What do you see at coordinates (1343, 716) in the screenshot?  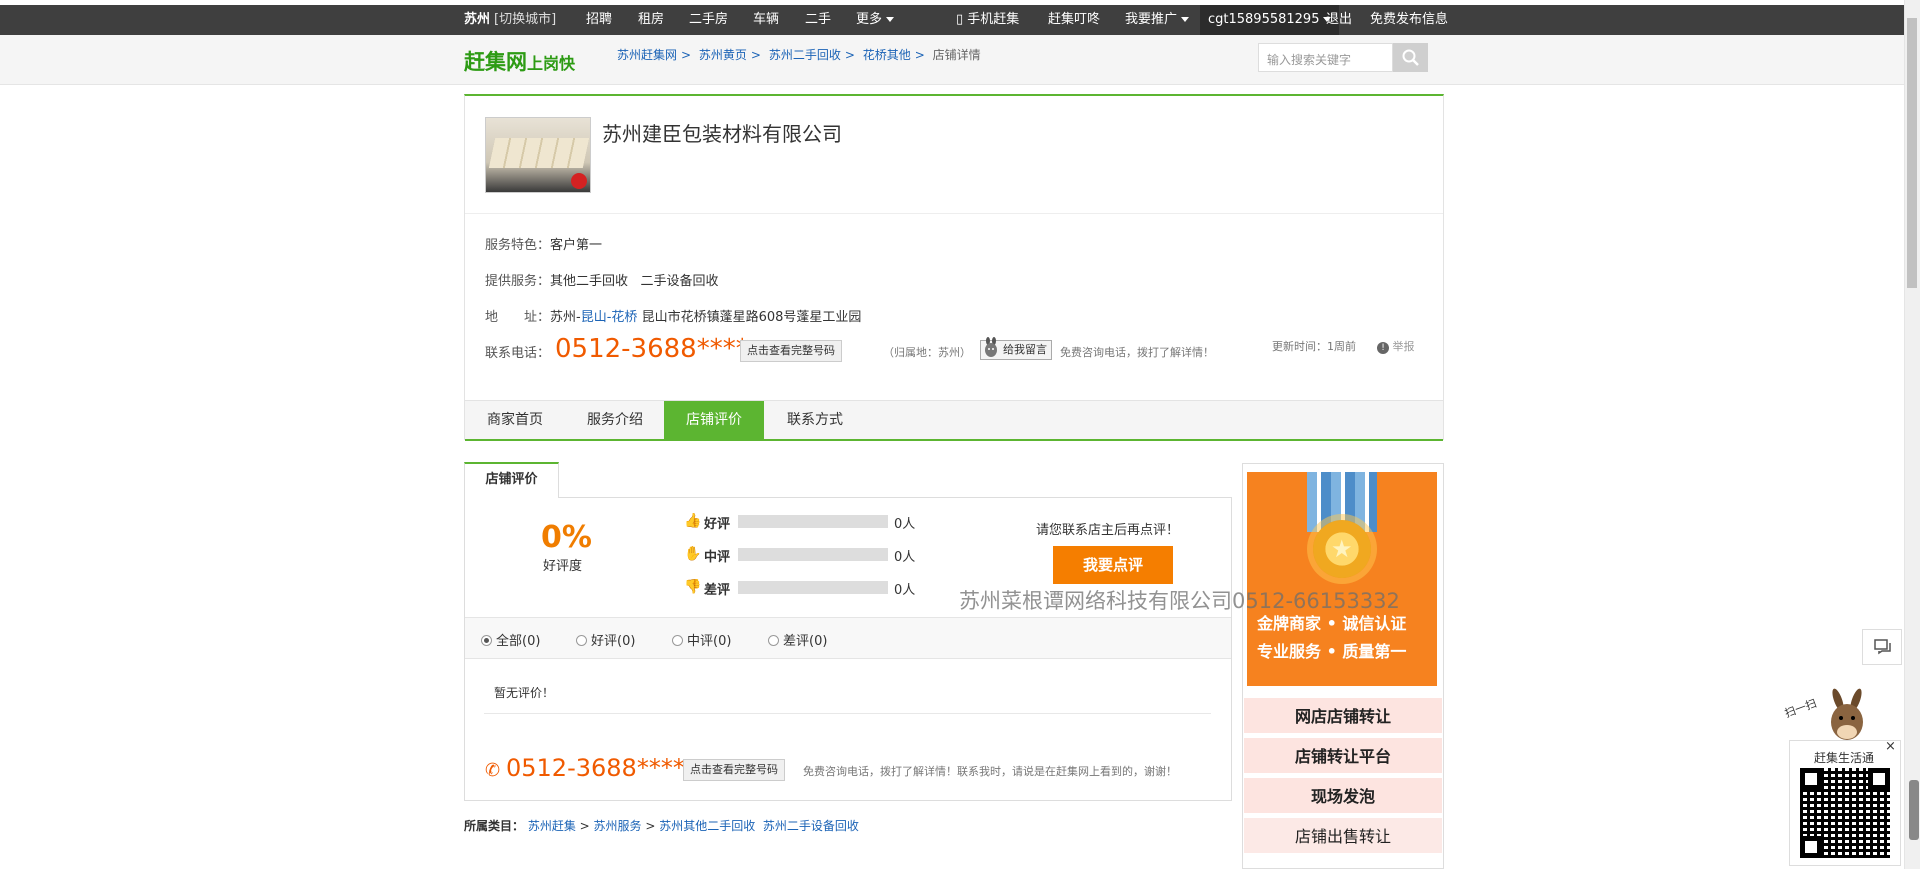 I see `side-link-item: 网店店铺转让` at bounding box center [1343, 716].